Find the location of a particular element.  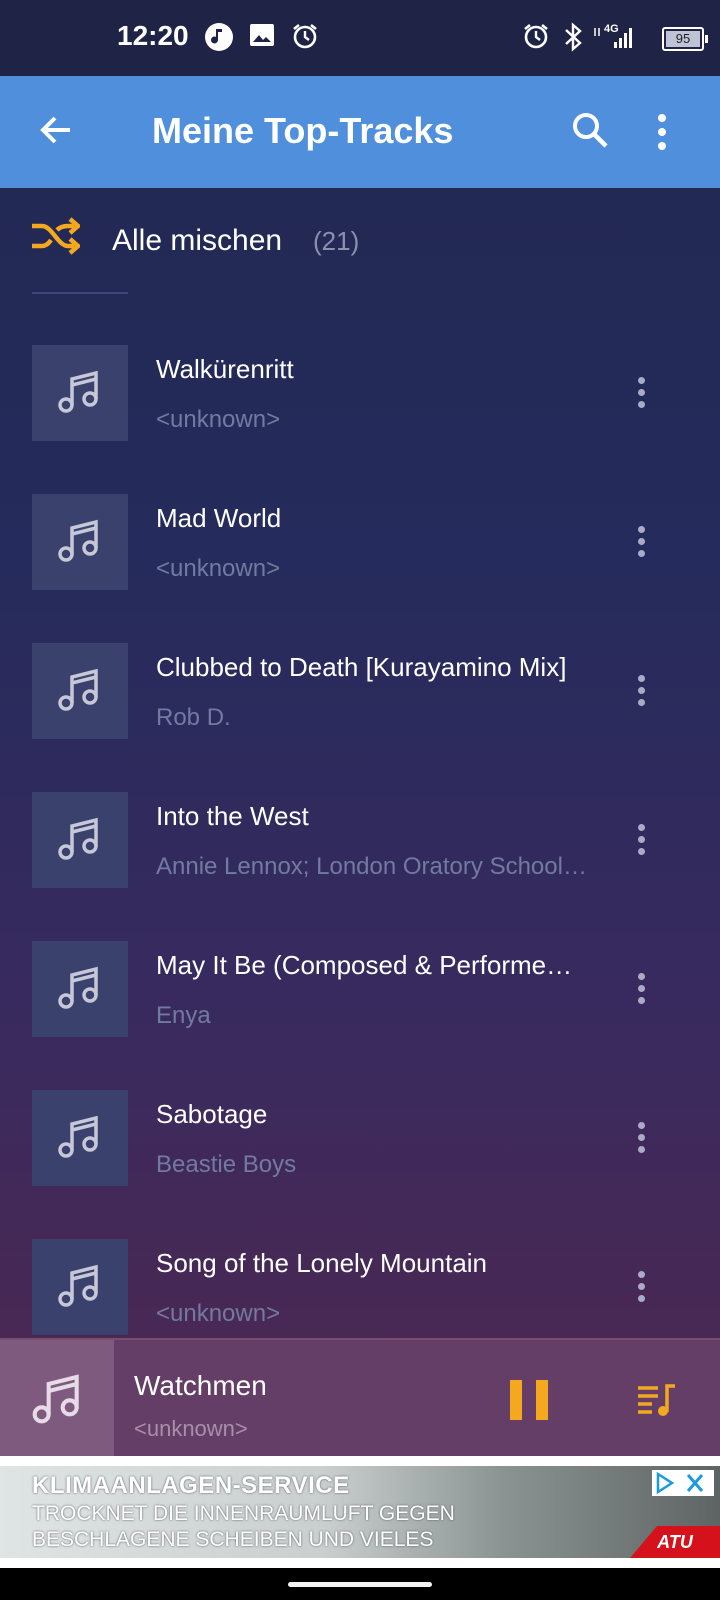

status-time: 12:20 is located at coordinates (153, 35).